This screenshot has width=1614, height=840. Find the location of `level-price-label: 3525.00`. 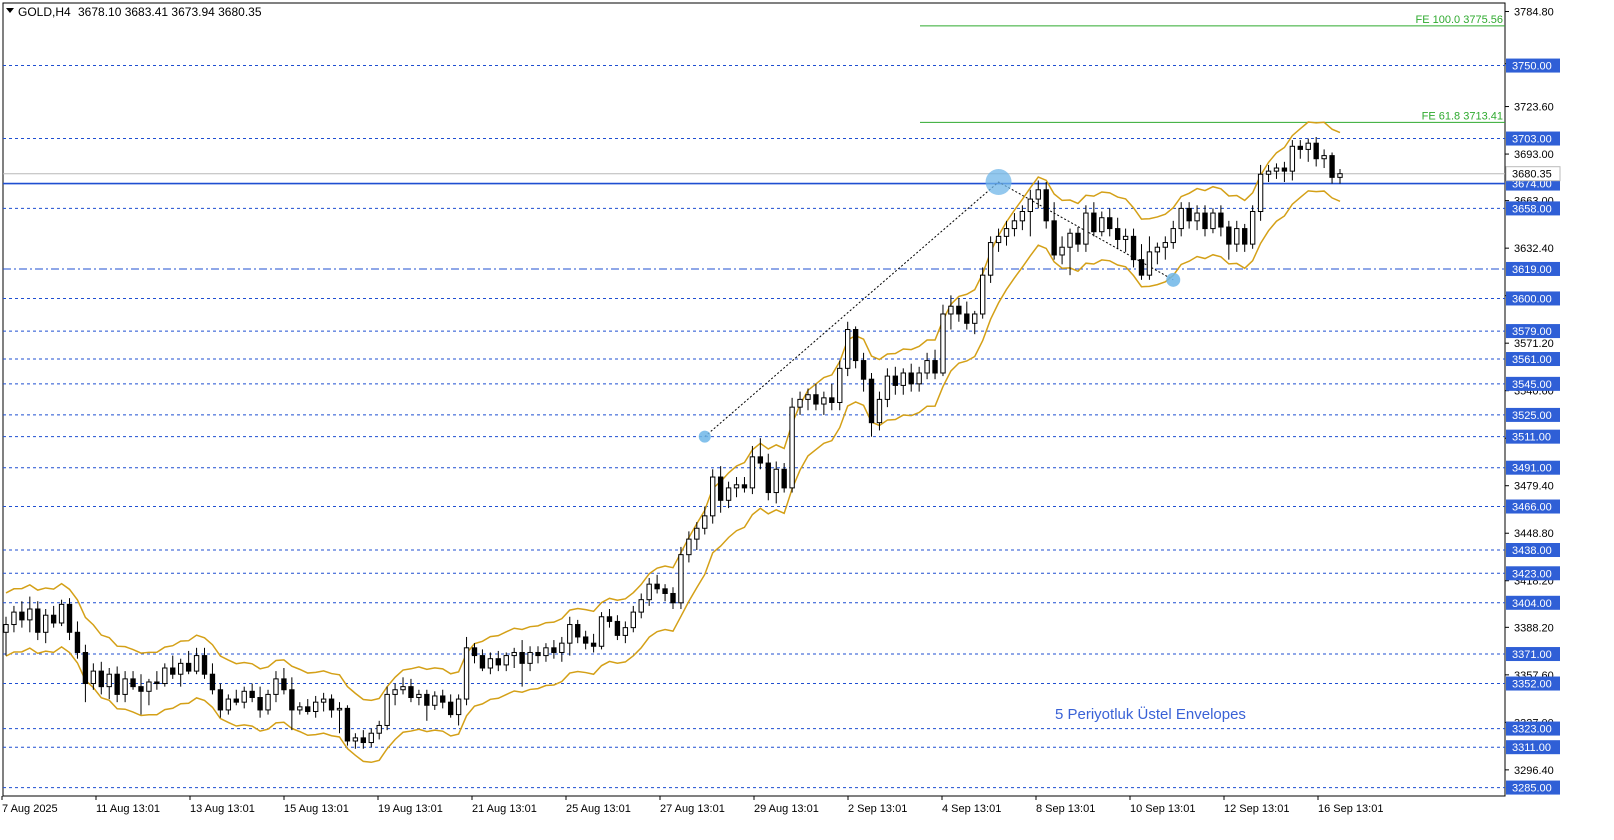

level-price-label: 3525.00 is located at coordinates (1532, 416).